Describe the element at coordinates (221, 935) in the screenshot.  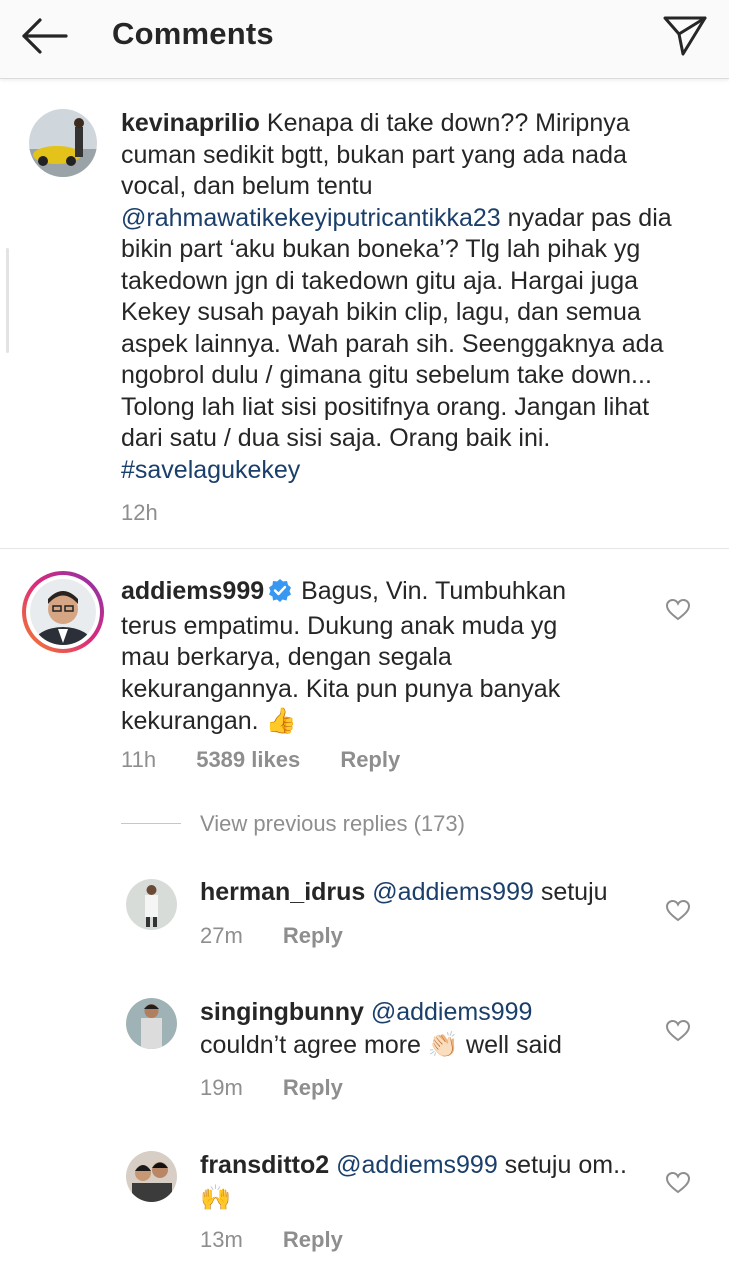
I see `reply-time: 27m` at that location.